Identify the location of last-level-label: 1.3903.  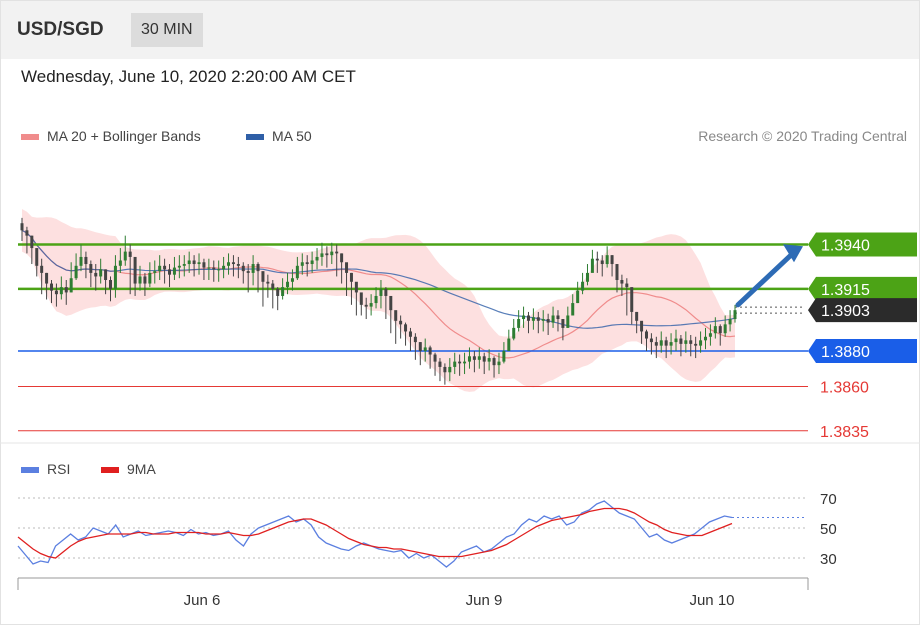
(845, 311).